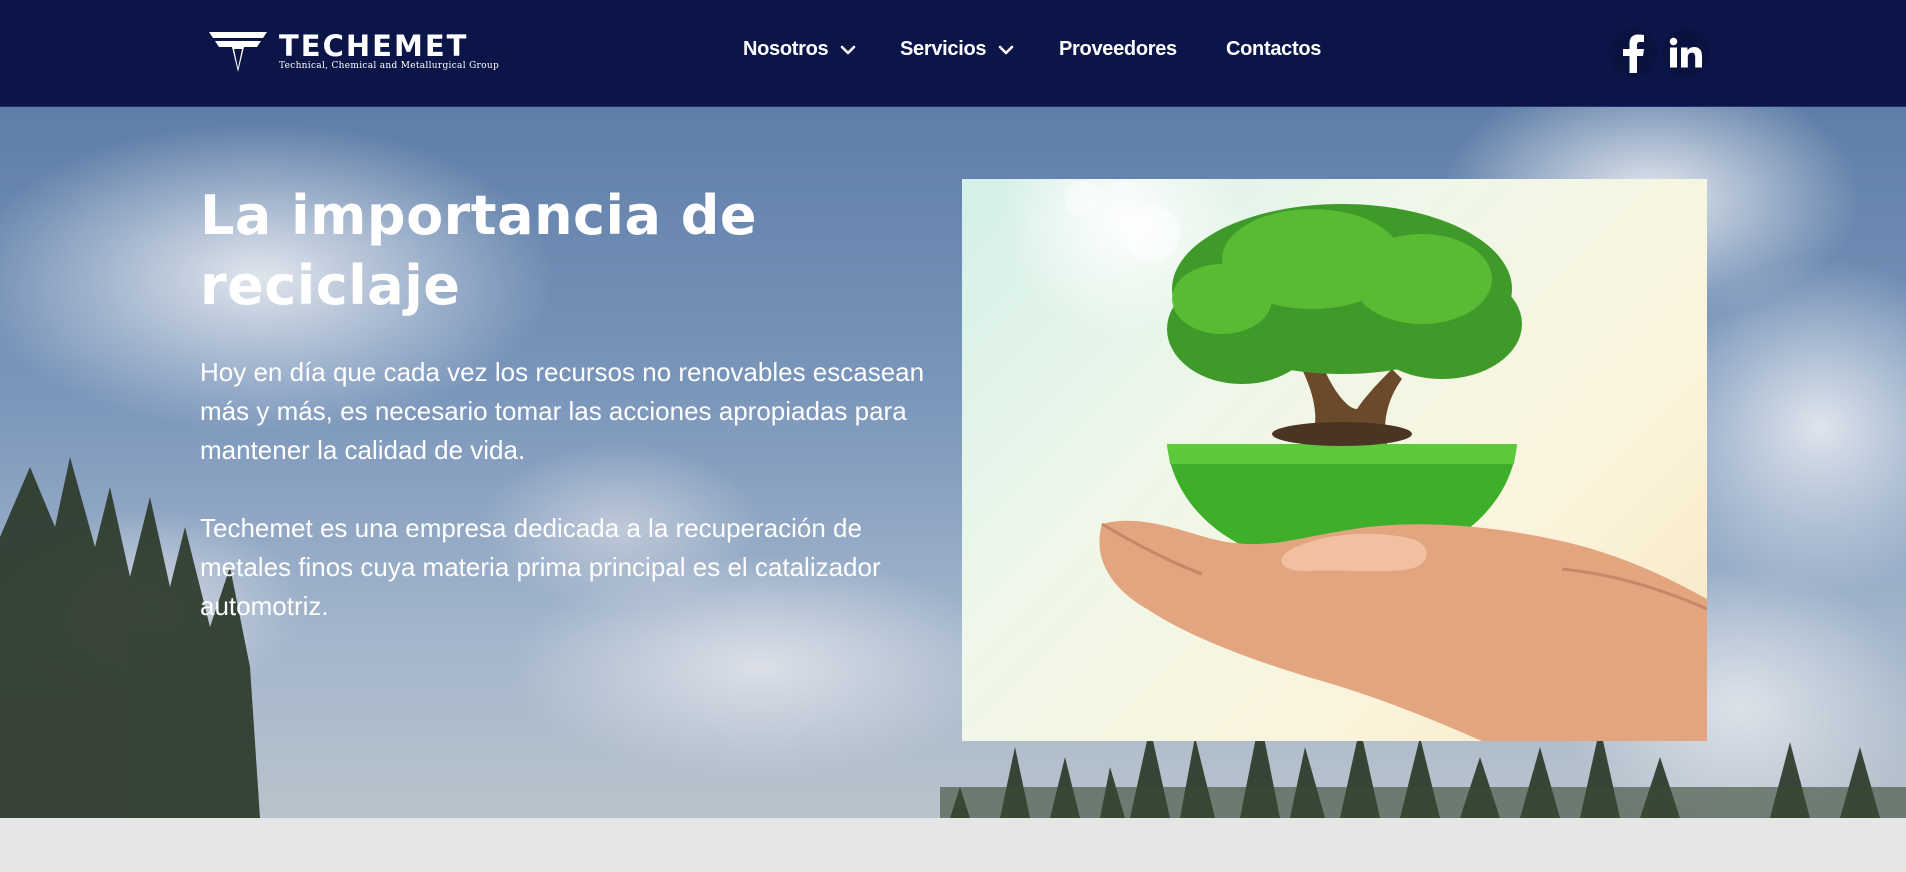 The image size is (1906, 872). What do you see at coordinates (479, 250) in the screenshot?
I see `hero-title: La importancia de reciclaje` at bounding box center [479, 250].